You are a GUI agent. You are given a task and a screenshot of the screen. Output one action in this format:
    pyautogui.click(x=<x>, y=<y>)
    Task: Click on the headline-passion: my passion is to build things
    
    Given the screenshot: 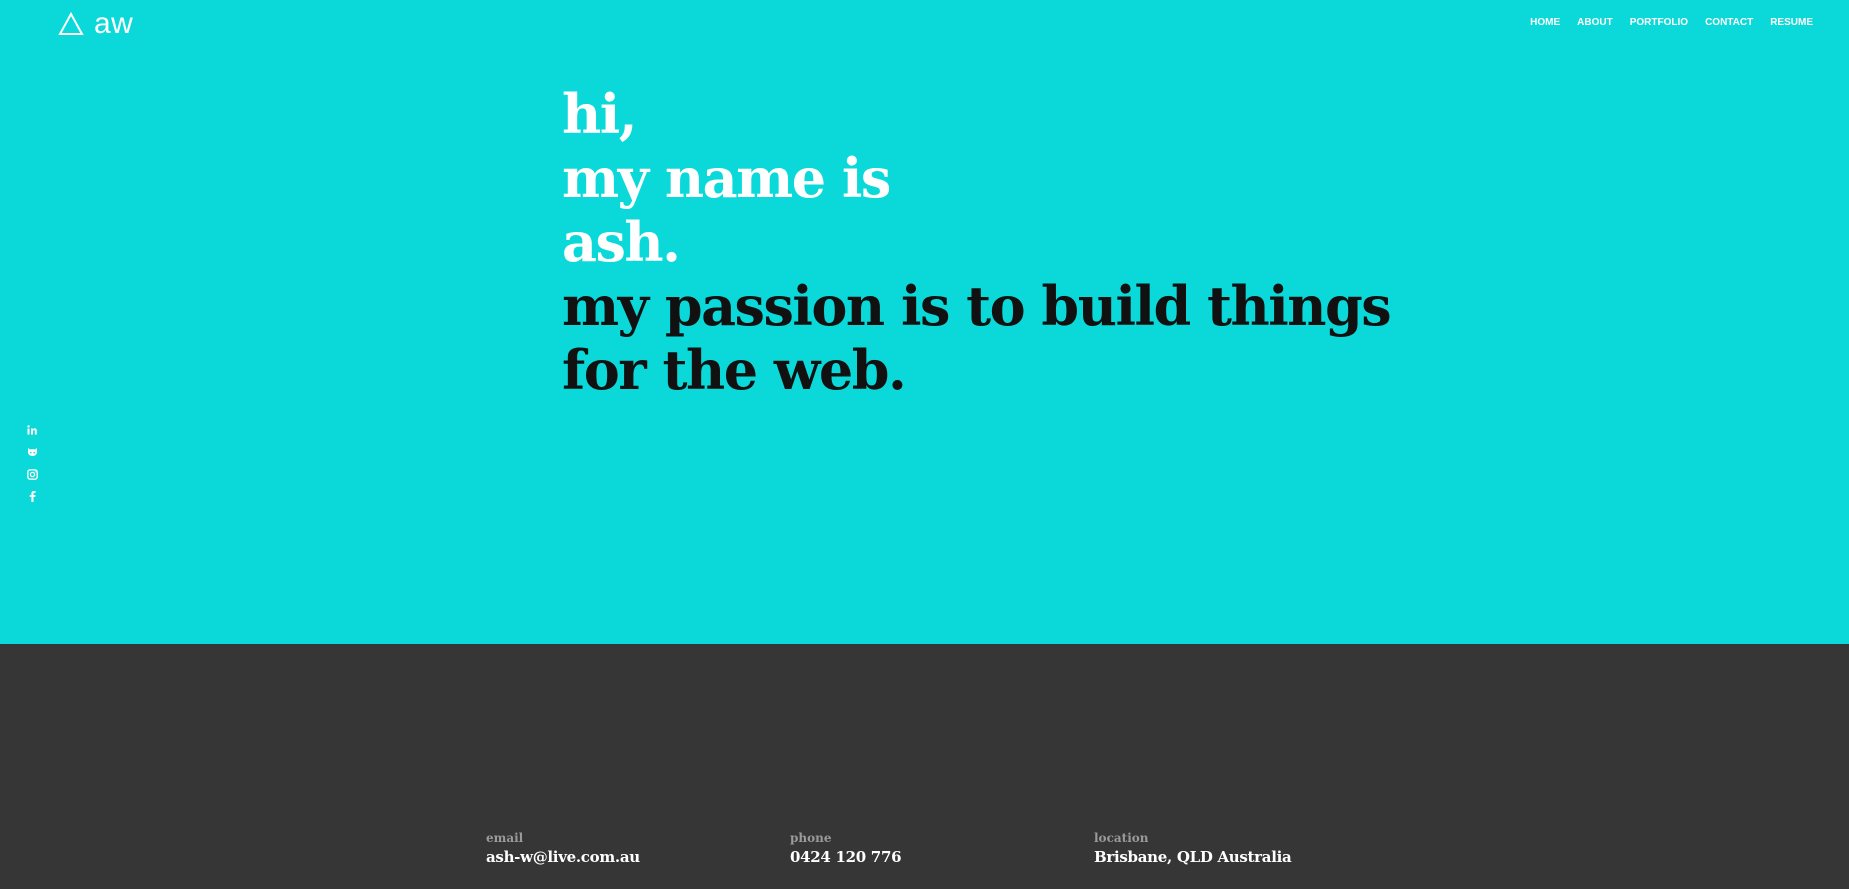 What is the action you would take?
    pyautogui.click(x=977, y=306)
    